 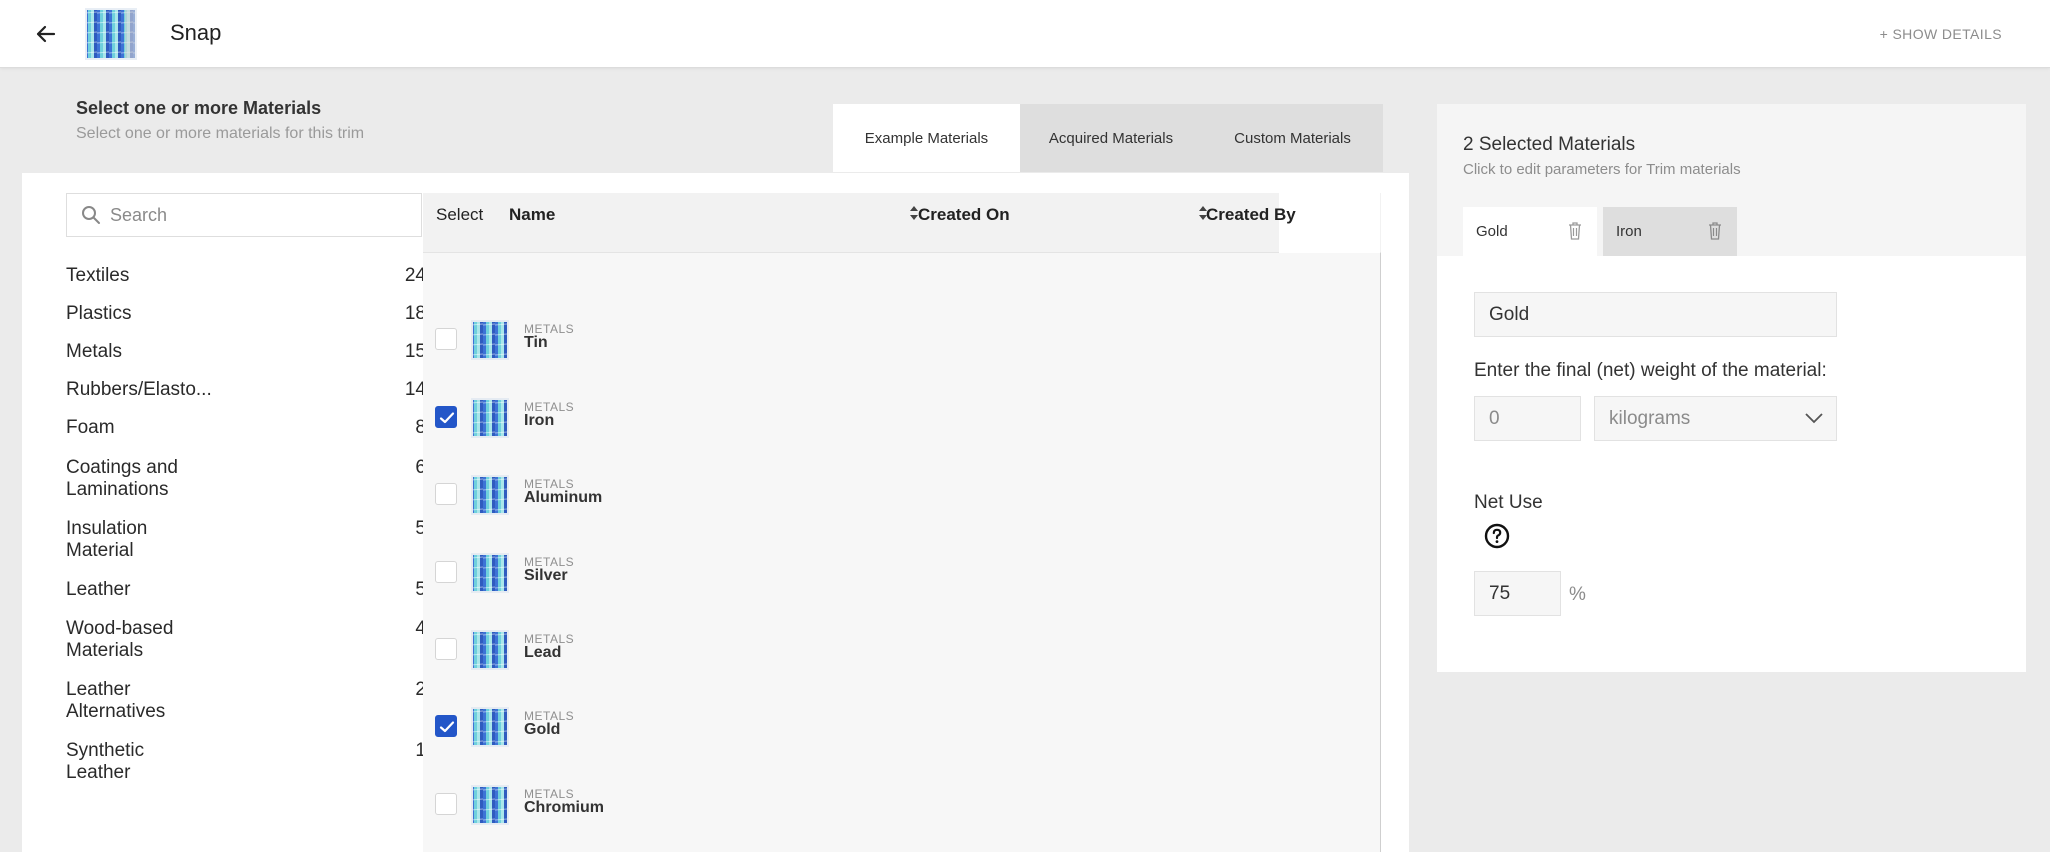 What do you see at coordinates (246, 276) in the screenshot?
I see `category-item-textiles: Textiles 24` at bounding box center [246, 276].